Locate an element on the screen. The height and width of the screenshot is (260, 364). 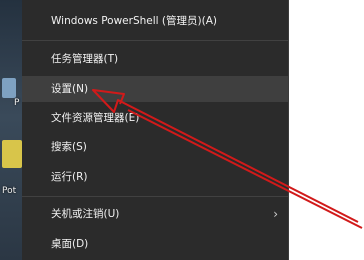
menu-item-desktop: 桌面(D) is located at coordinates (155, 244).